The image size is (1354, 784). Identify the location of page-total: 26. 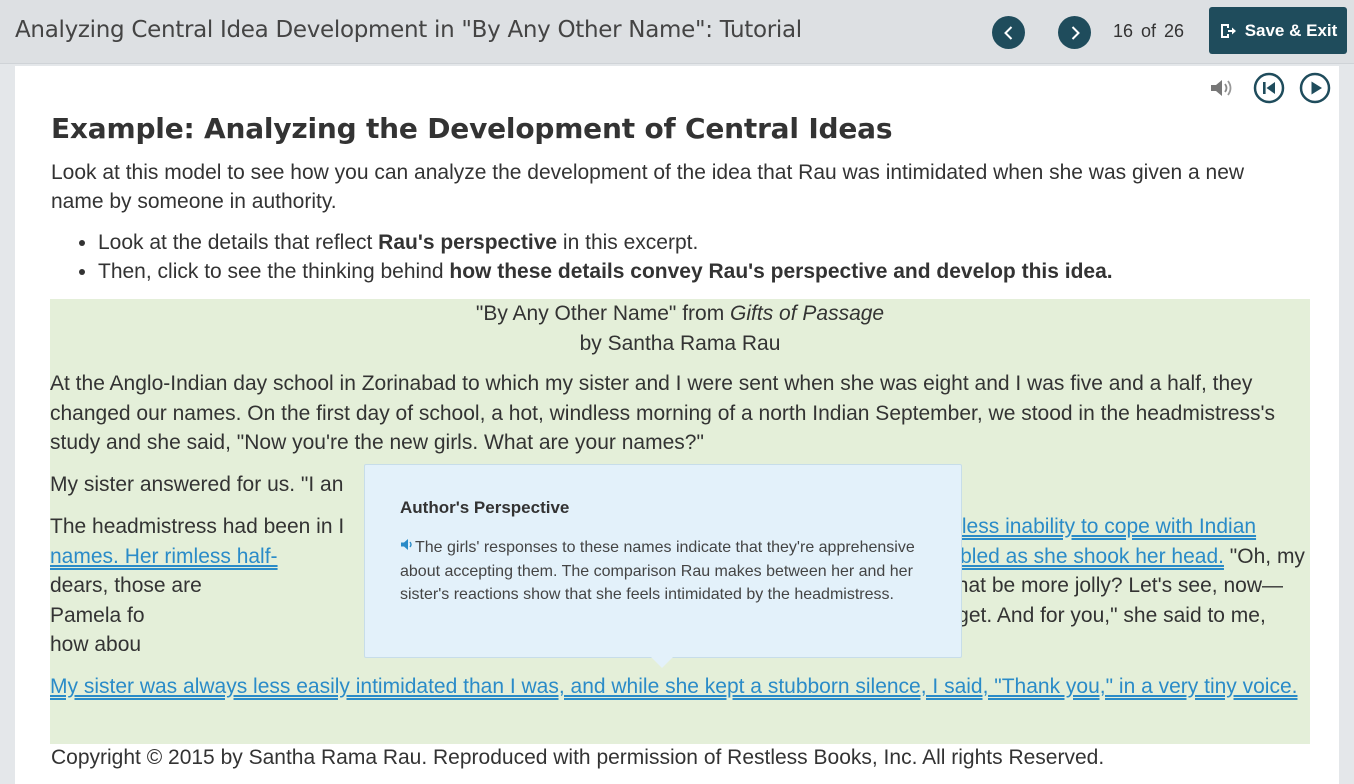
(1174, 31).